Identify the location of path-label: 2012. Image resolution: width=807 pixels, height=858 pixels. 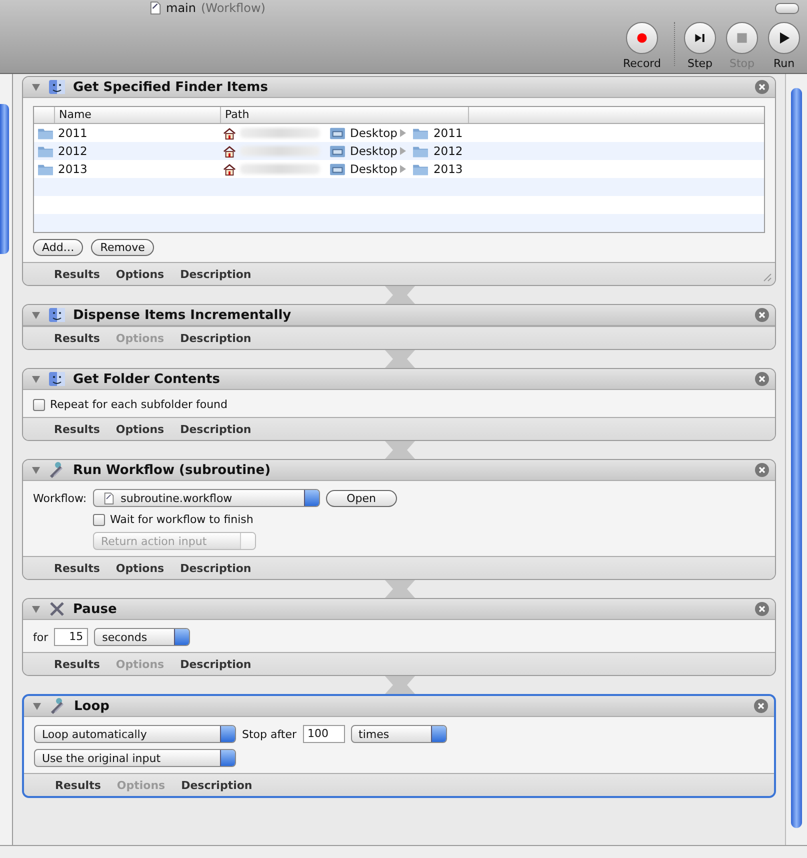
(448, 151).